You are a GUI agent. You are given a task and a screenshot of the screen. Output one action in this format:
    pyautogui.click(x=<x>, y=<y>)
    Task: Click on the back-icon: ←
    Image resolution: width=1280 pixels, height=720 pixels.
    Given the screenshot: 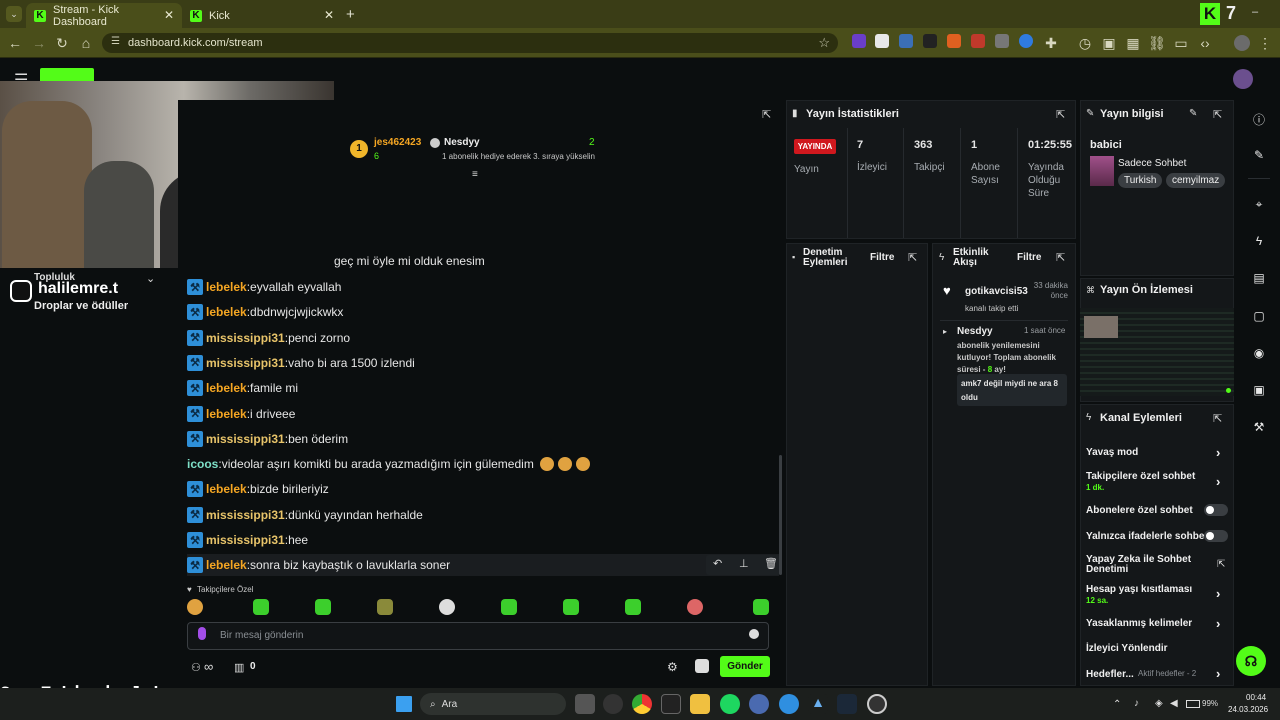 What is the action you would take?
    pyautogui.click(x=15, y=43)
    